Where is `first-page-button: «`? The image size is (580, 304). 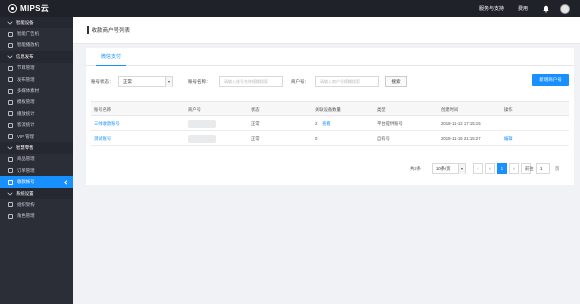 first-page-button: « is located at coordinates (490, 168).